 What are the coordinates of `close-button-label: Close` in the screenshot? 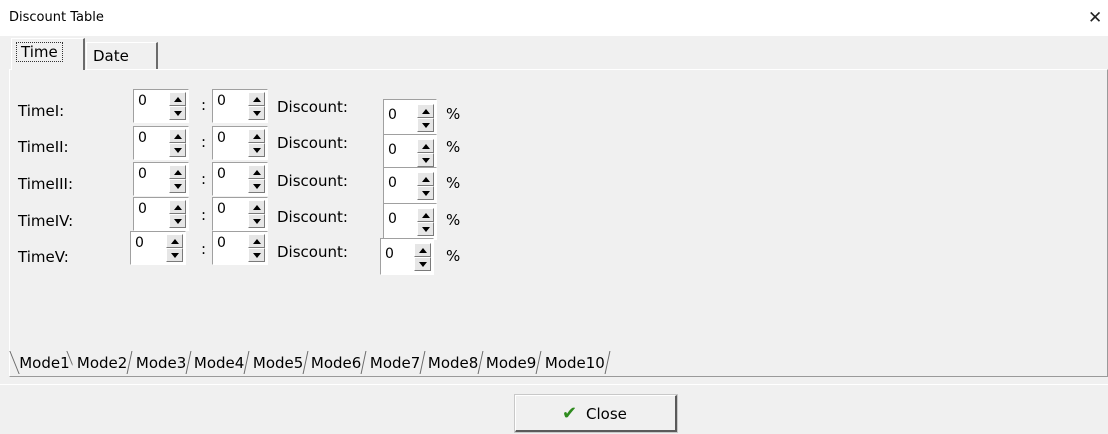 It's located at (606, 414).